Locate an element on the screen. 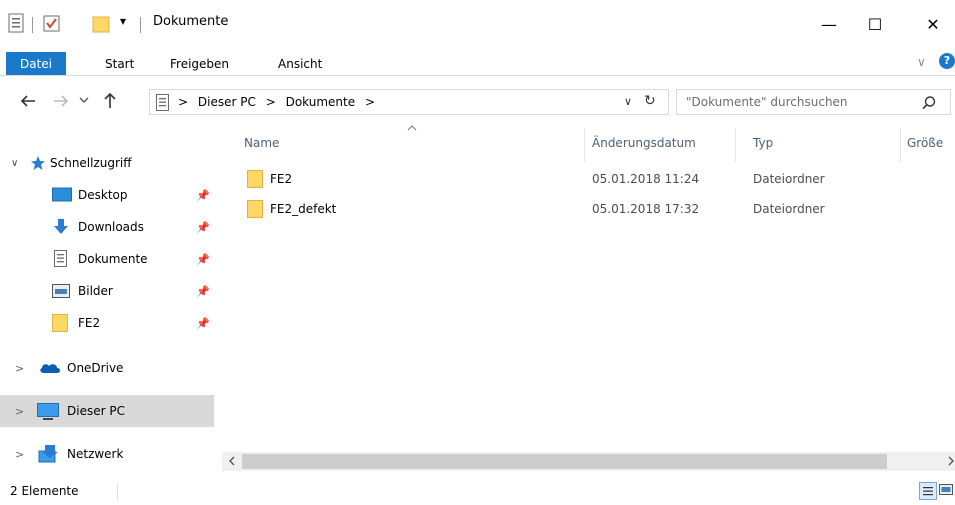 Image resolution: width=955 pixels, height=505 pixels. details-view-icon is located at coordinates (928, 491).